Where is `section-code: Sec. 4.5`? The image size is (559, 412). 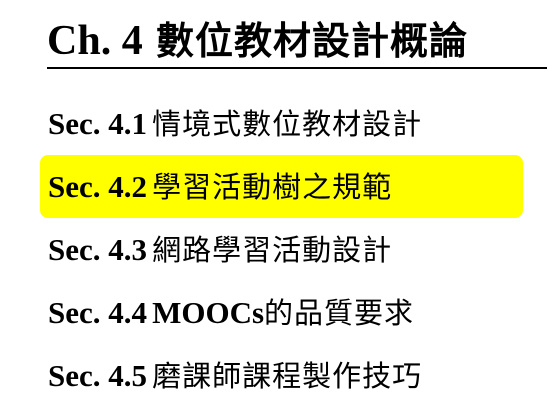 section-code: Sec. 4.5 is located at coordinates (98, 375).